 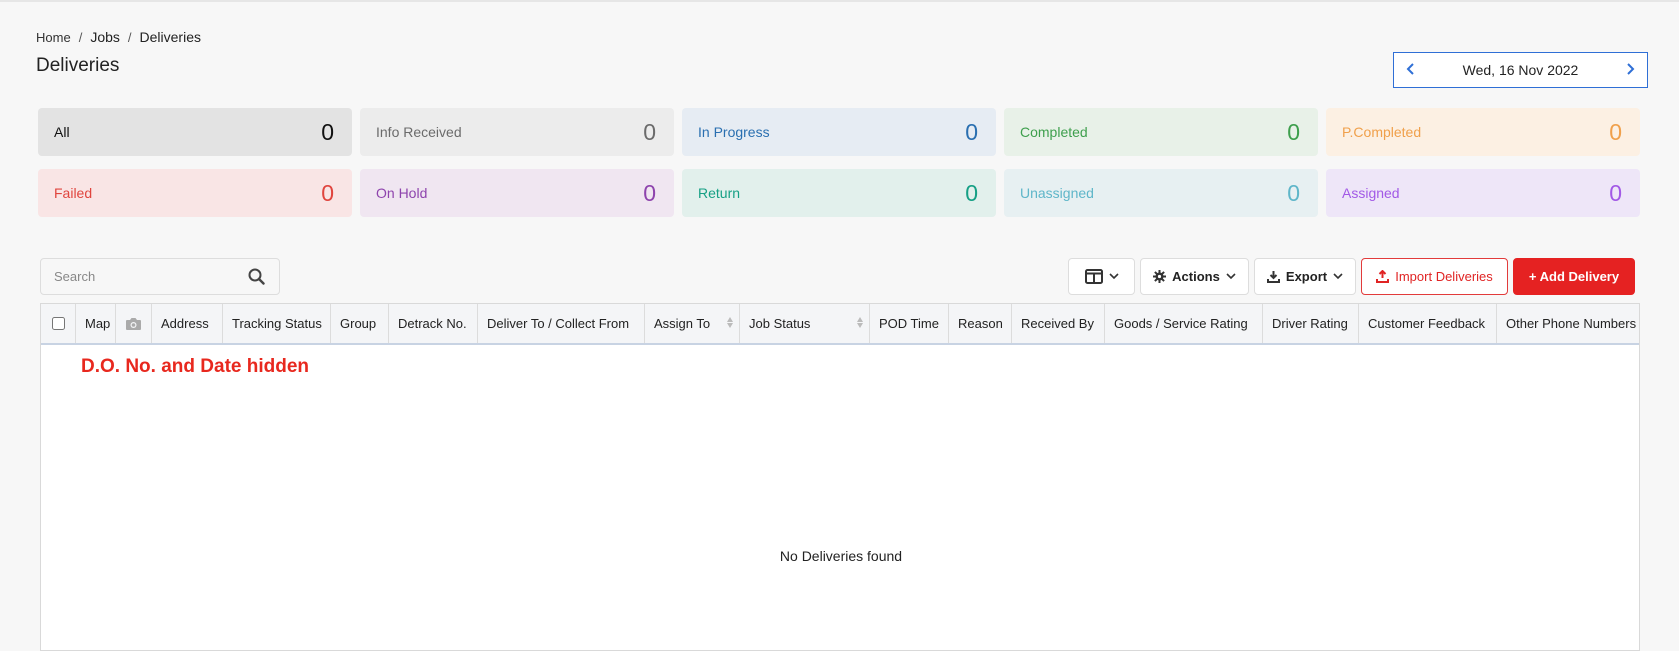 What do you see at coordinates (839, 132) in the screenshot?
I see `status-card-in-progress: In Progress 0` at bounding box center [839, 132].